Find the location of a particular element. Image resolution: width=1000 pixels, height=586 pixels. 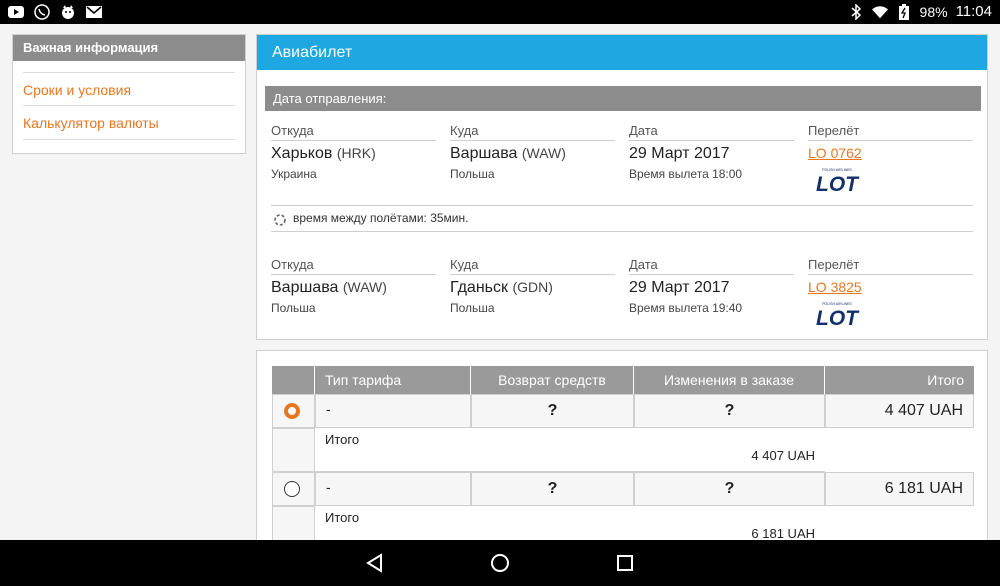

gmail-icon is located at coordinates (94, 12).